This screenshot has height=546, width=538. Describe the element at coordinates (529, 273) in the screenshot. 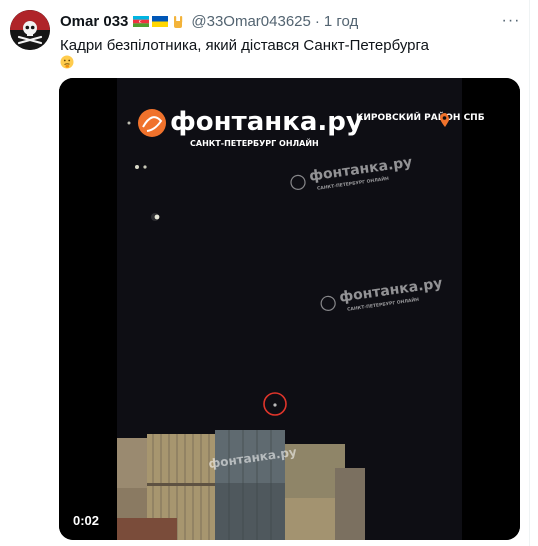

I see `timeline-border` at that location.